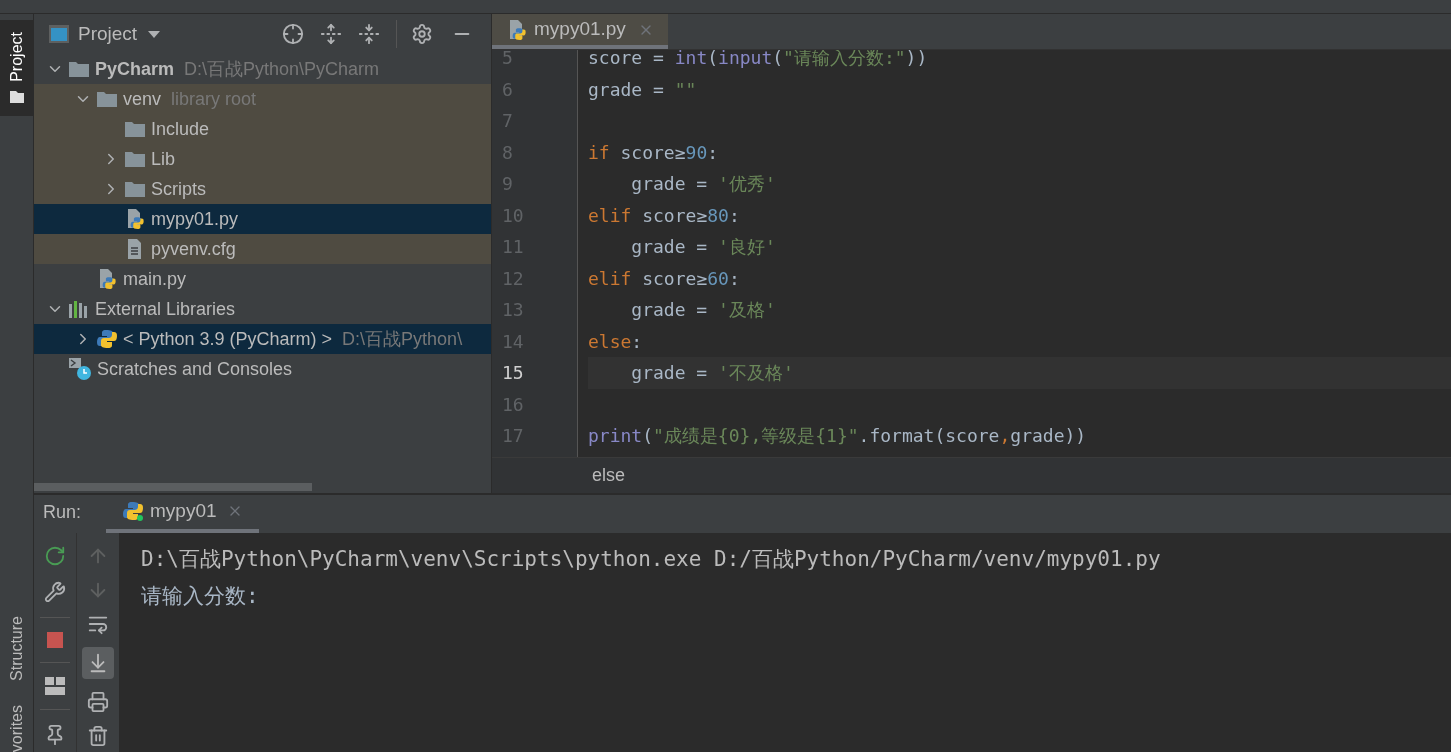 The height and width of the screenshot is (752, 1451). Describe the element at coordinates (98, 663) in the screenshot. I see `scroll-to-end-button` at that location.